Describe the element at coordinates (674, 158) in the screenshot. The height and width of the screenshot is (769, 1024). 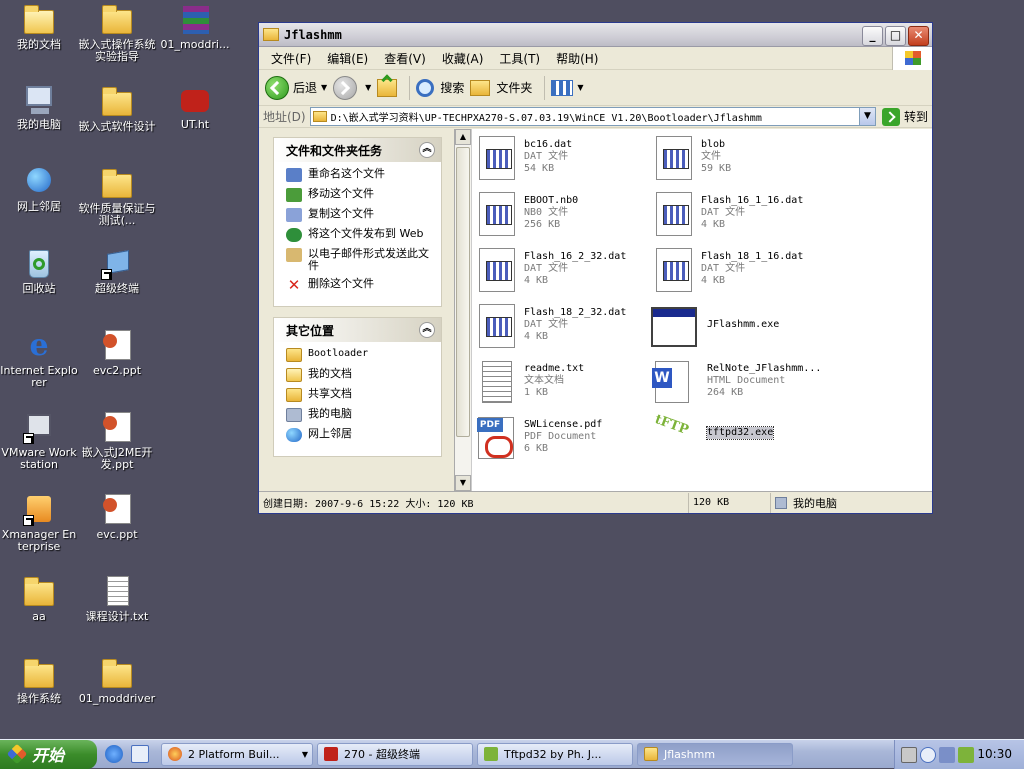
I see `dat-file-icon` at that location.